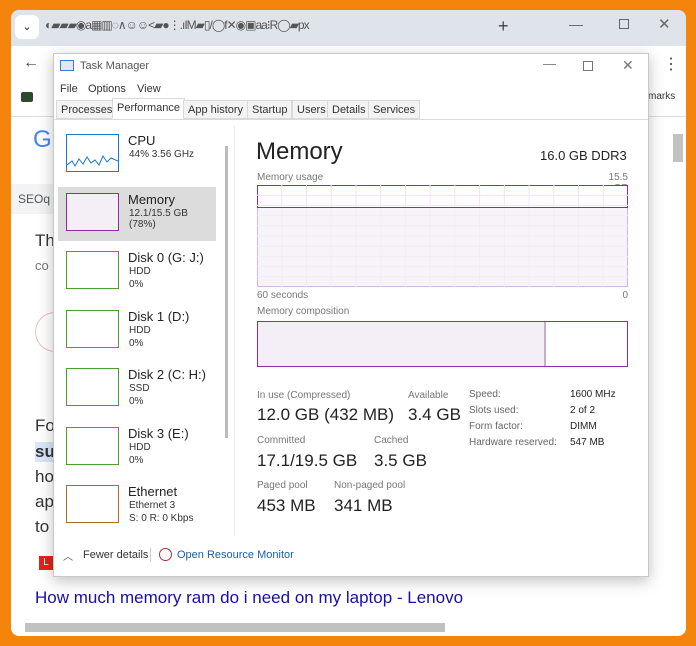  Describe the element at coordinates (370, 485) in the screenshot. I see `nonpaged-pool-label: Non-paged pool` at that location.